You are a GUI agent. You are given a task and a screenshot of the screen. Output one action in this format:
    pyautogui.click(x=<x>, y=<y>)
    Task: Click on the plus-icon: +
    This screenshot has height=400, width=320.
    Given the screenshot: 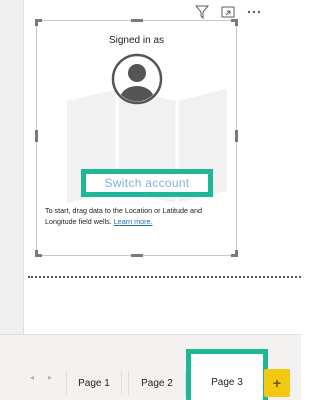 What is the action you would take?
    pyautogui.click(x=277, y=383)
    